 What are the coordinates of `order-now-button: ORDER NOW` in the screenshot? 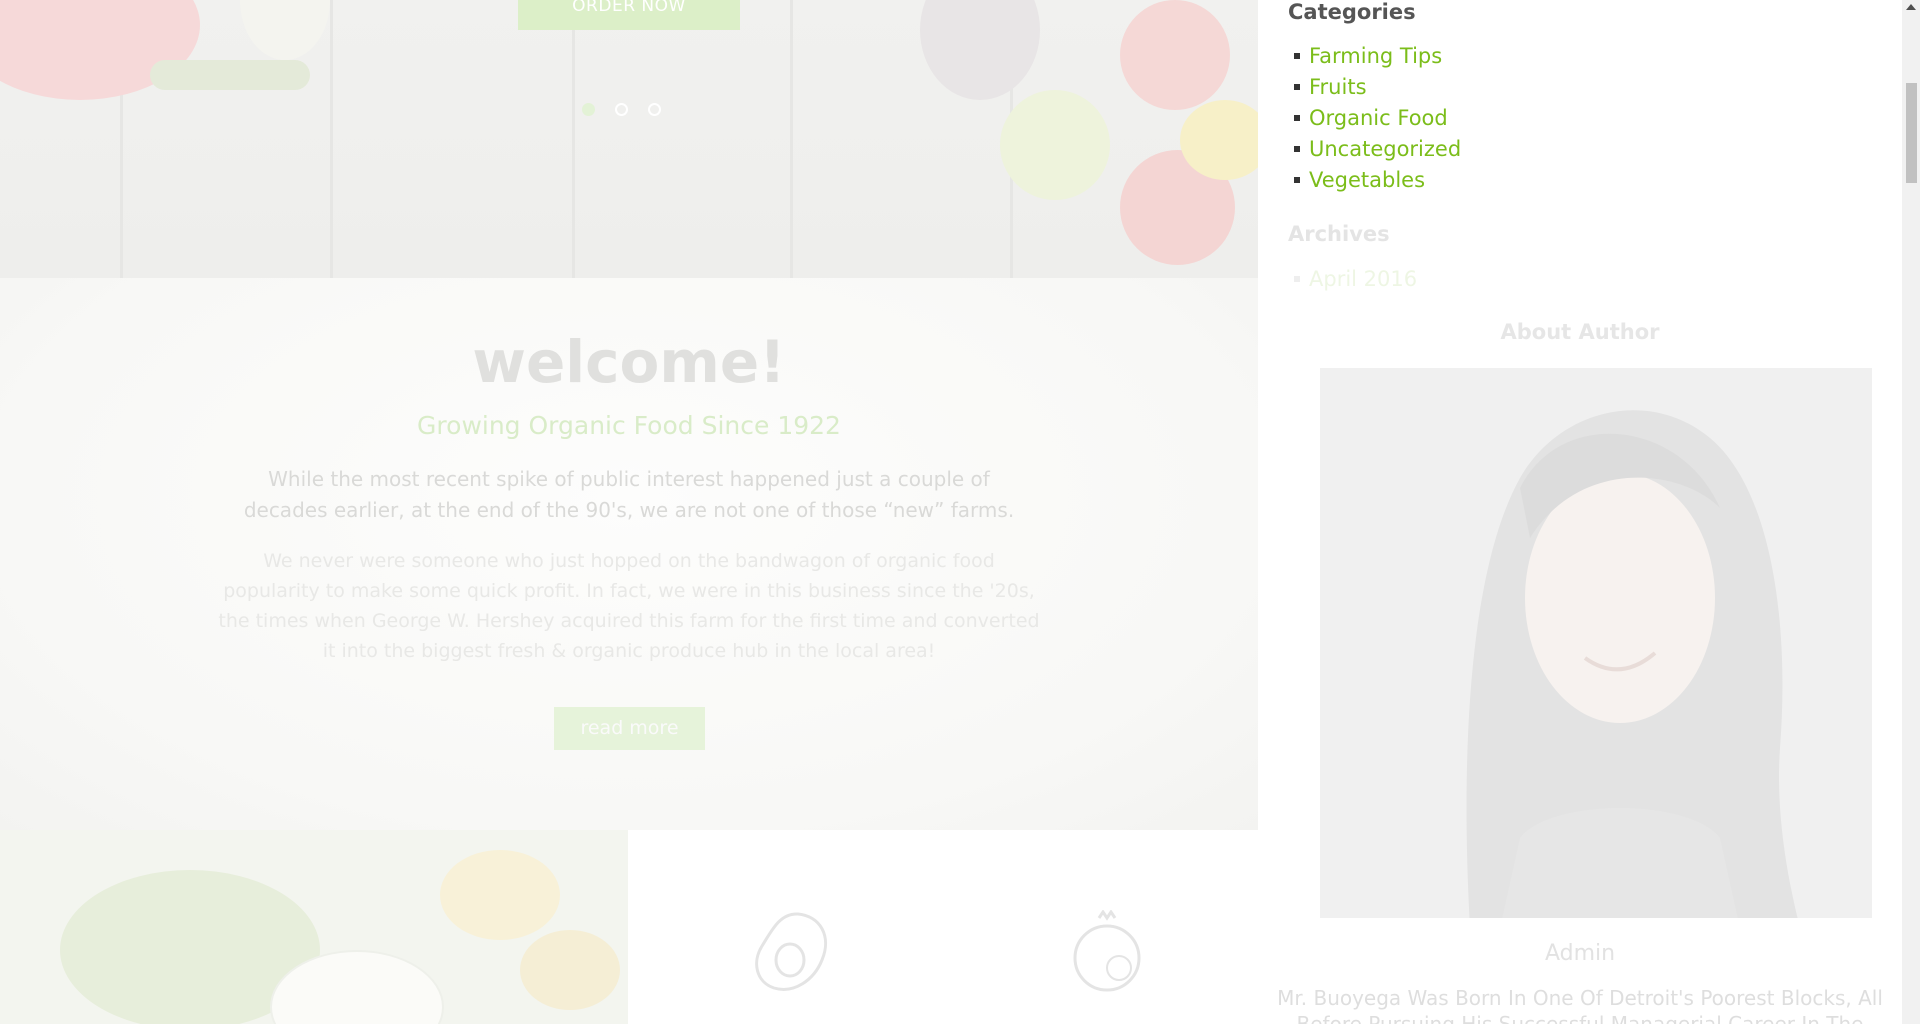 It's located at (629, 15).